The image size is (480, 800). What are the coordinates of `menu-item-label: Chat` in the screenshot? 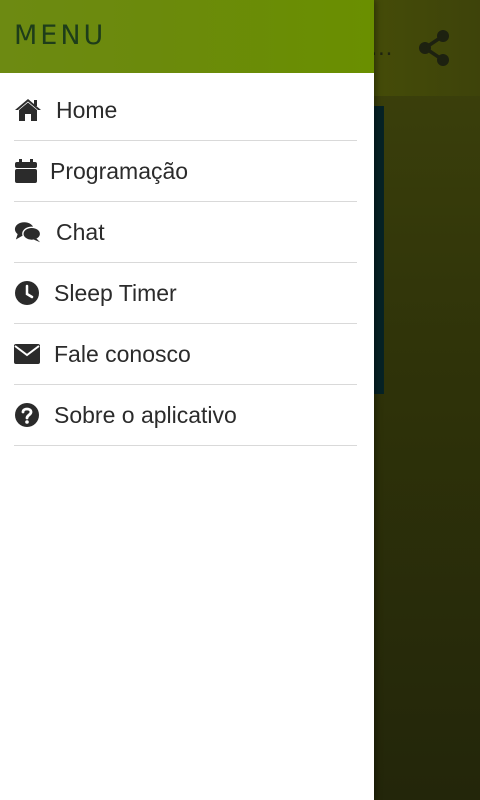 It's located at (80, 231).